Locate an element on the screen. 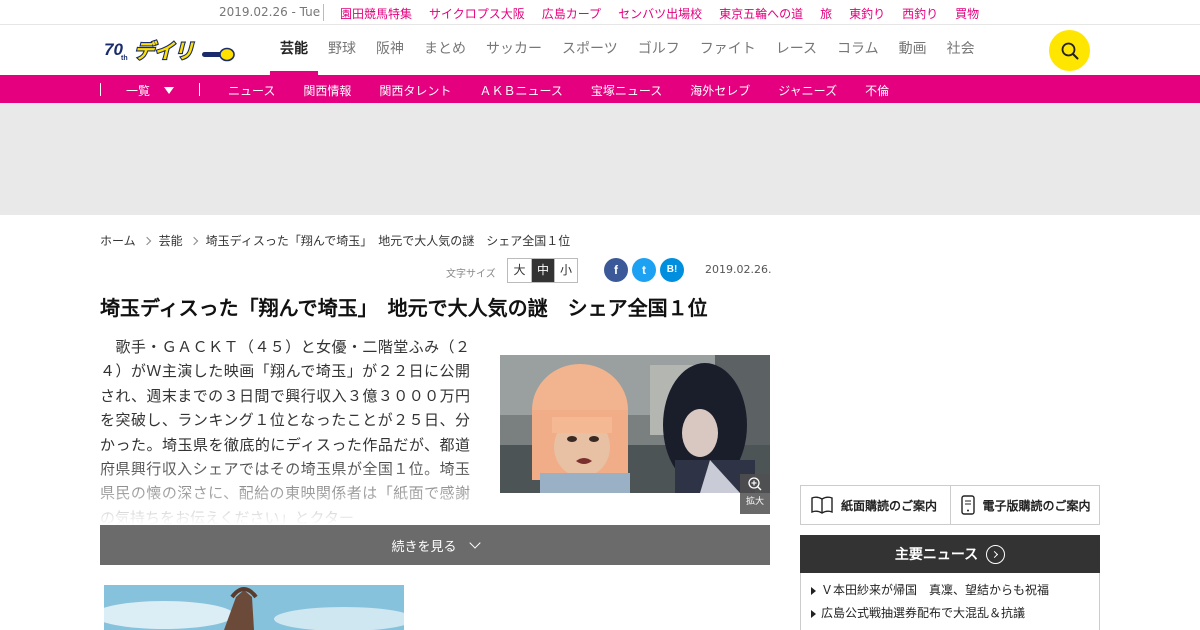 The image size is (1200, 630). subscription-links: 紙面購読のご案内 電子版購読のご案内 is located at coordinates (950, 505).